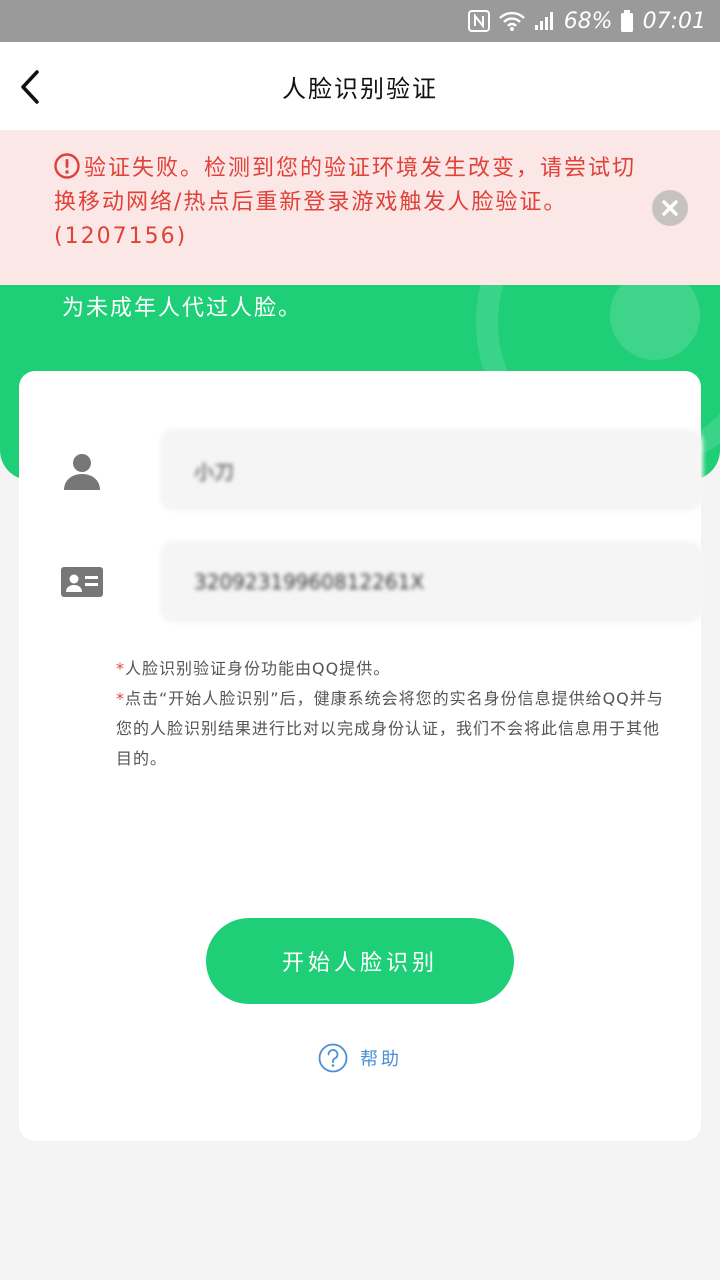 This screenshot has height=1280, width=720. What do you see at coordinates (360, 961) in the screenshot?
I see `start-face-recognition-button: 开始人脸识别` at bounding box center [360, 961].